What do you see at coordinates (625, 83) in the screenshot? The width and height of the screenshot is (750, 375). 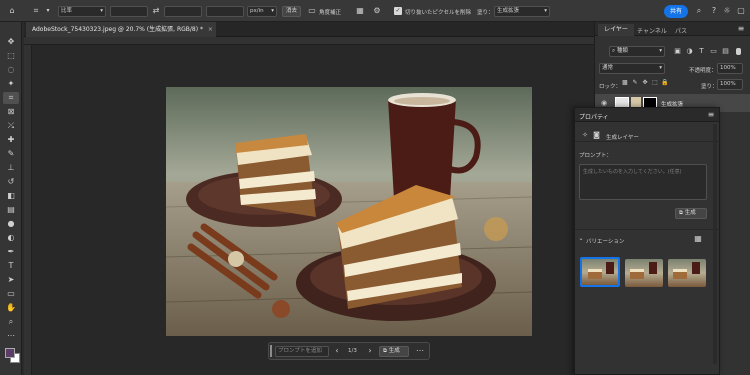 I see `lock-transparent-icon: ▩` at bounding box center [625, 83].